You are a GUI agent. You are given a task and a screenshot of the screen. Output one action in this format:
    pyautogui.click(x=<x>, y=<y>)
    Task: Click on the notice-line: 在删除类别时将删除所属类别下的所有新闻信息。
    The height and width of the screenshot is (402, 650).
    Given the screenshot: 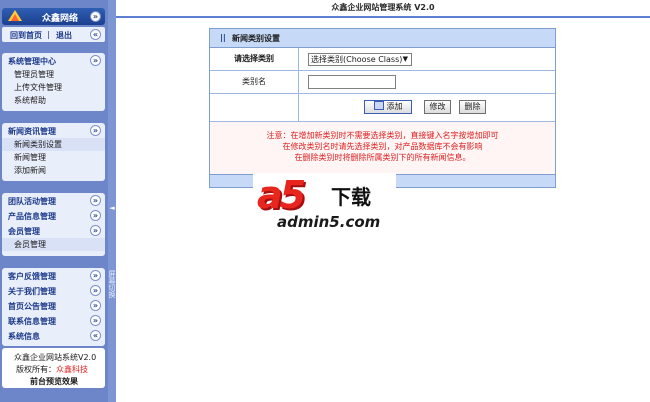 What is the action you would take?
    pyautogui.click(x=382, y=157)
    